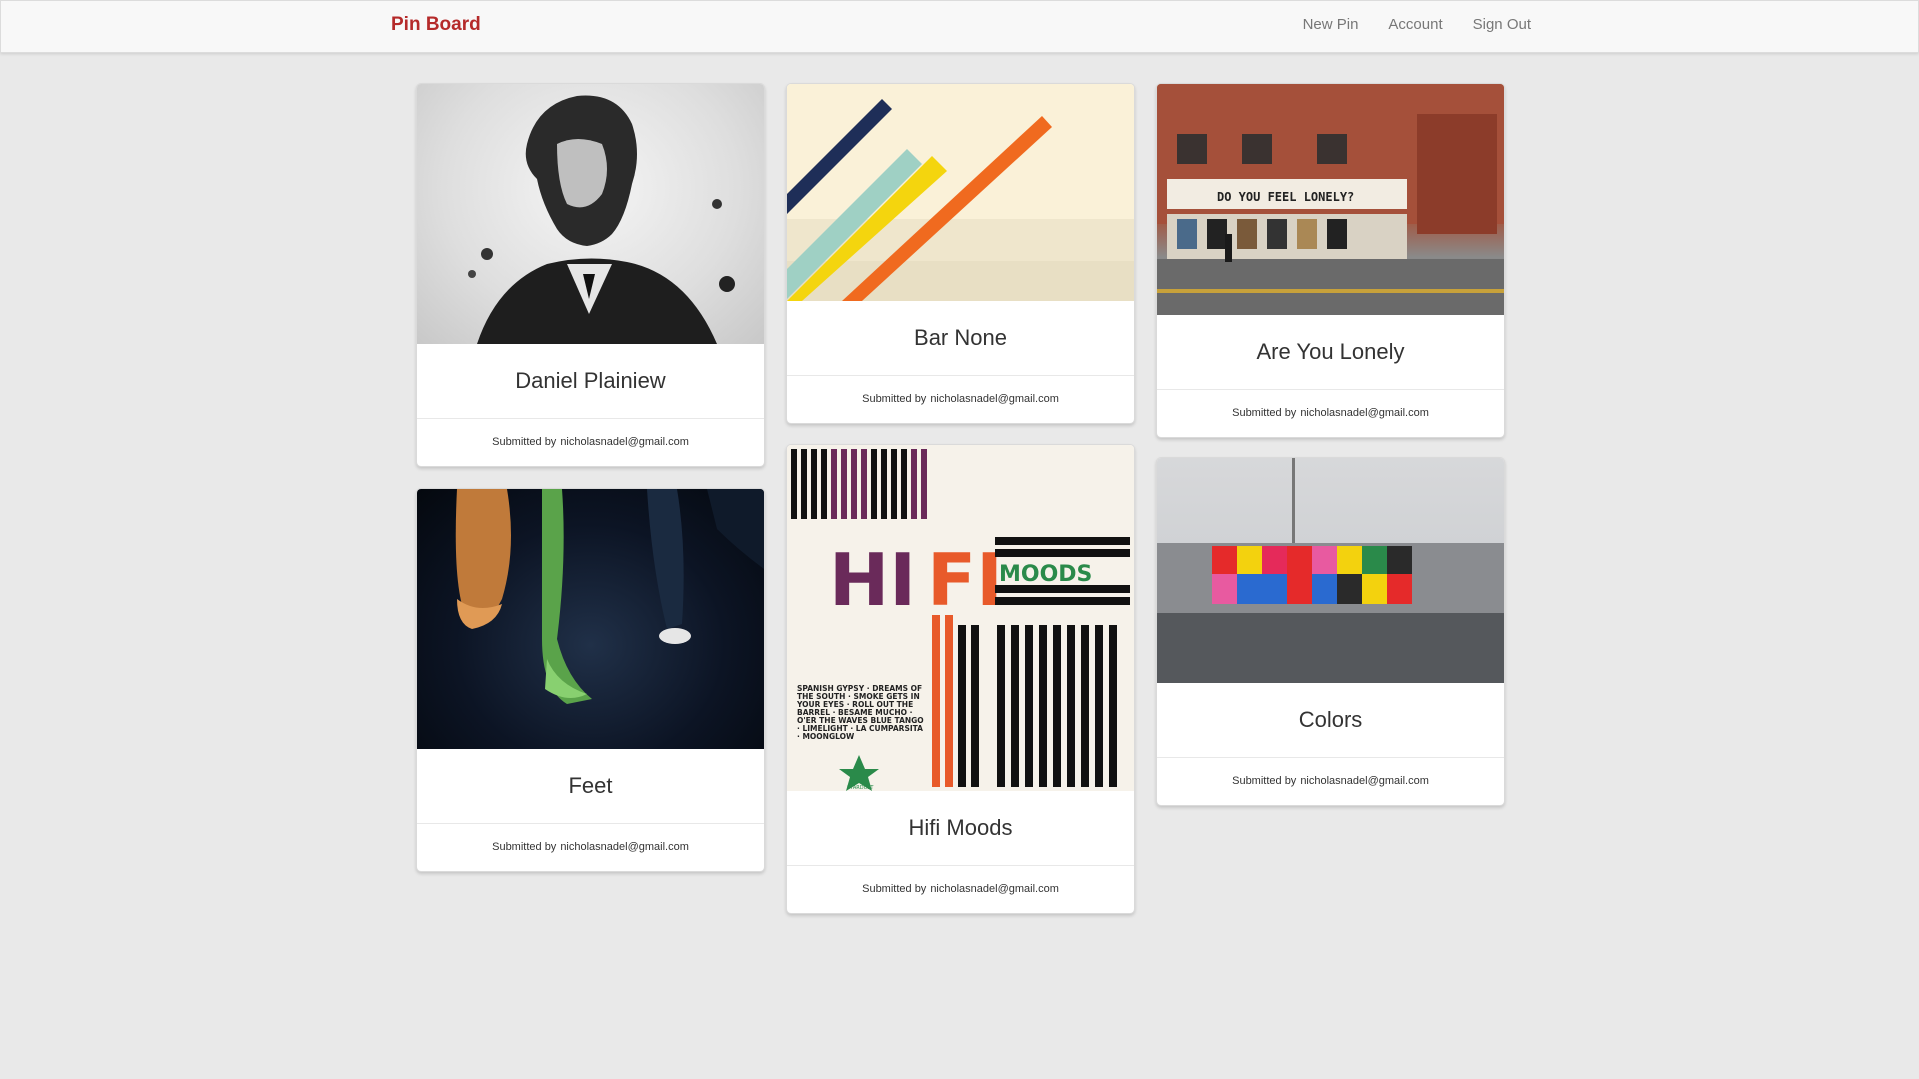  Describe the element at coordinates (860, 788) in the screenshot. I see `hifi-label-text: STARDUST` at that location.